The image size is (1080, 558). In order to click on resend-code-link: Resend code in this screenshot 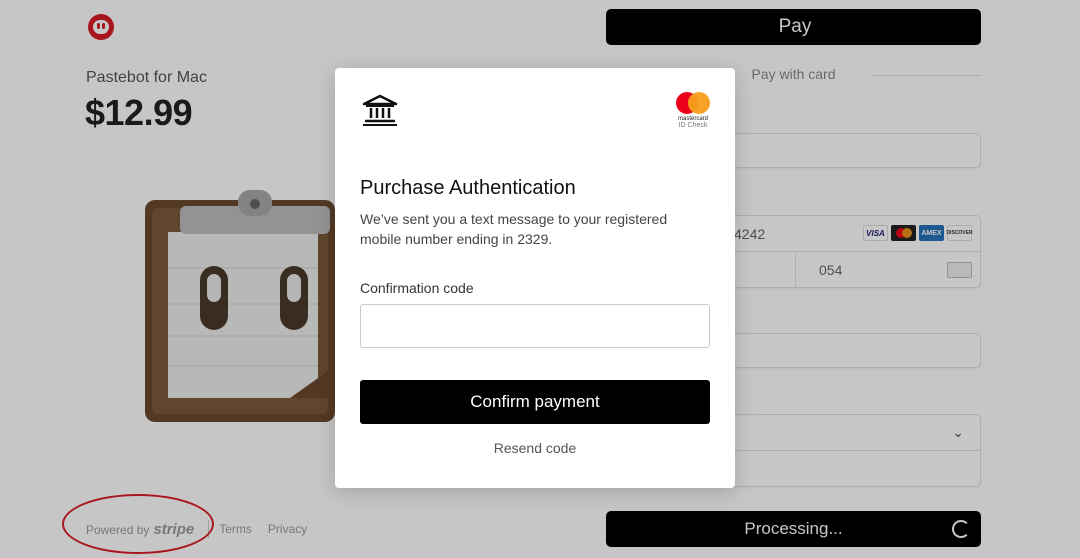, I will do `click(535, 448)`.